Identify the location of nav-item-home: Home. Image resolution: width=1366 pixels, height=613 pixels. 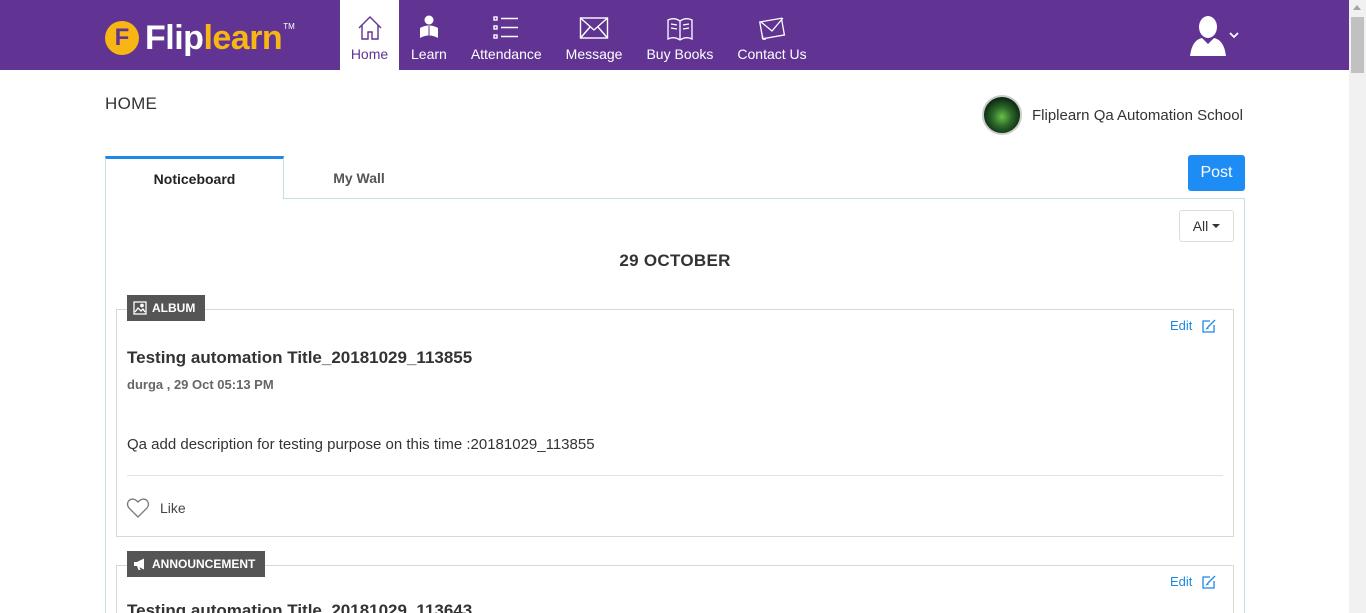
(369, 35).